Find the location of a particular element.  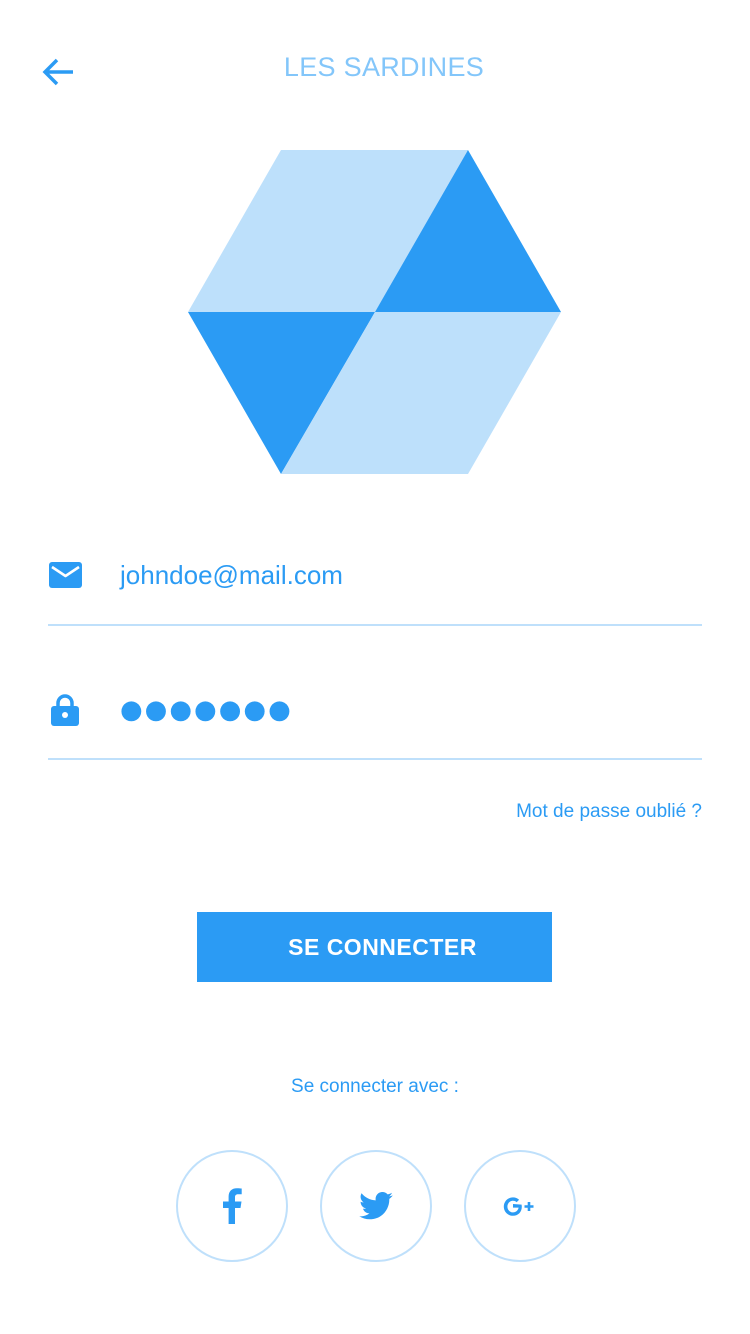

forgot-password-link: Mot de passe oublié ? is located at coordinates (609, 812).